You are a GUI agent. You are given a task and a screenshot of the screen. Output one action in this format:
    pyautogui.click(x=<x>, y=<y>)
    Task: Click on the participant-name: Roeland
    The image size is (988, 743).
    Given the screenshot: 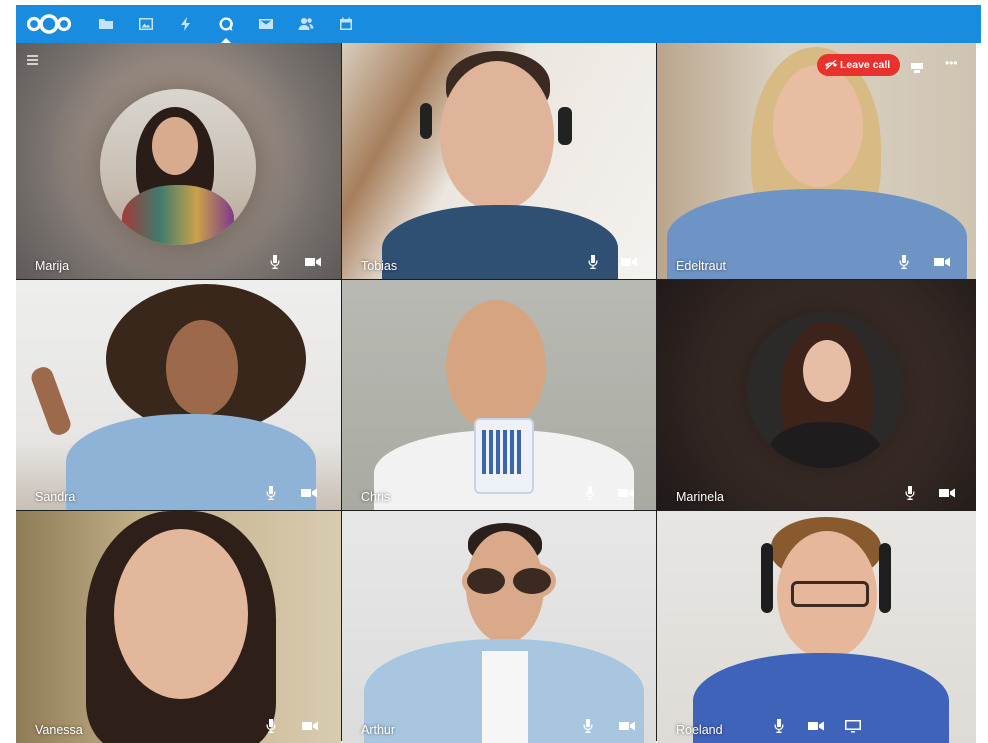 What is the action you would take?
    pyautogui.click(x=699, y=730)
    